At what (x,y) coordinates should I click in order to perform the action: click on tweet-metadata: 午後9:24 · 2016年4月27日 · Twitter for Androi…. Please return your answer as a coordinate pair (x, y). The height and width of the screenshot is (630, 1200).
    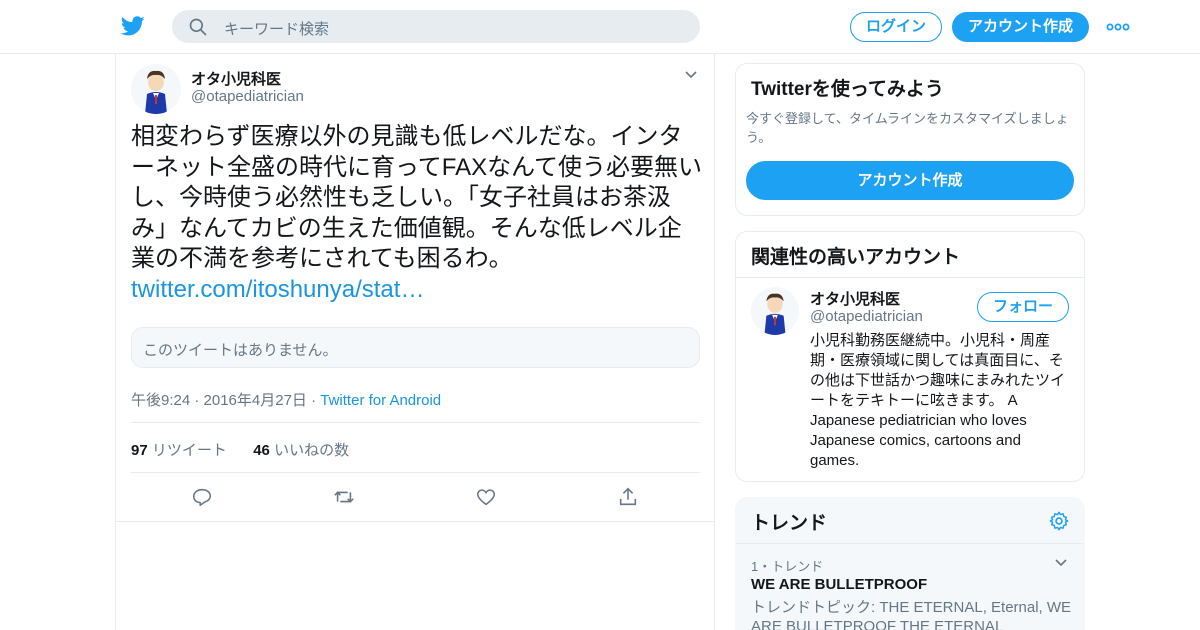
    Looking at the image, I should click on (286, 399).